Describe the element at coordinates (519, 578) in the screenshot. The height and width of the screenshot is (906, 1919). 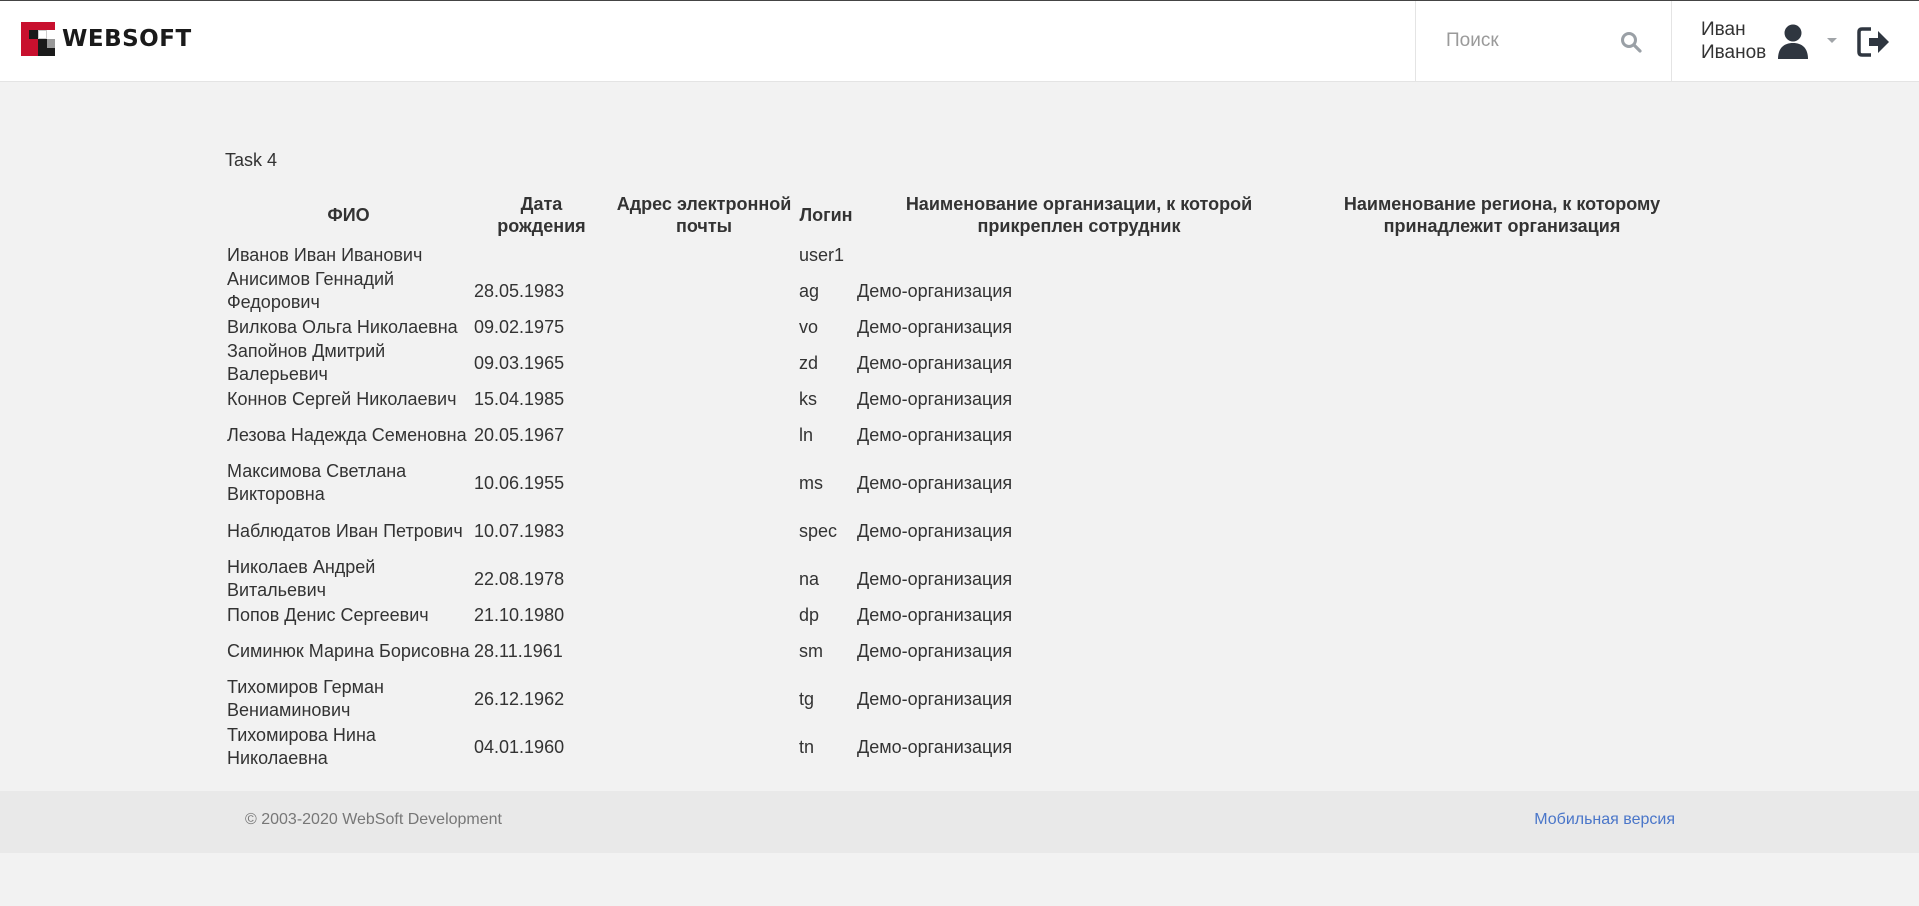
I see `cell-birth-date: 22.08.1978` at that location.